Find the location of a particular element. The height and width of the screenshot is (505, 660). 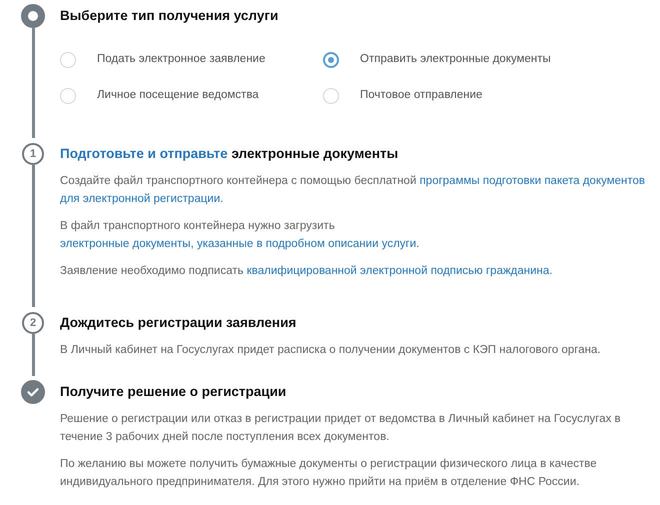

step-number: 1 is located at coordinates (33, 154).